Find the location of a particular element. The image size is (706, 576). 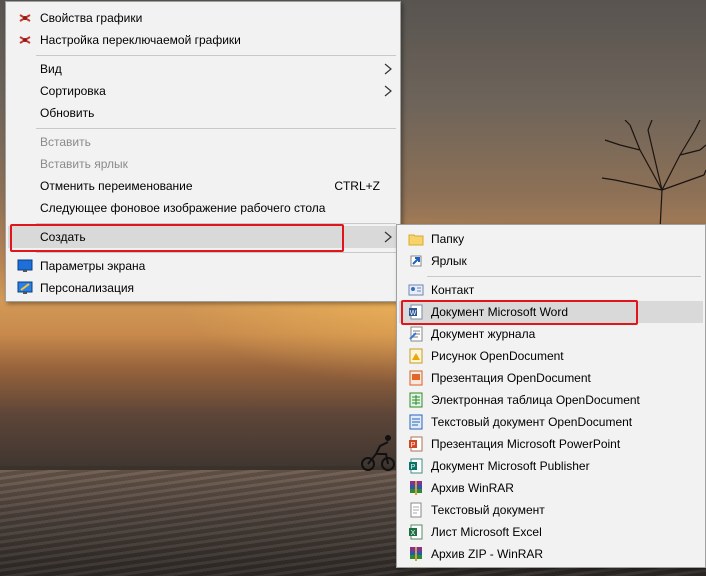

submenu-item-label: Документ Microsoft Word is located at coordinates (500, 312).